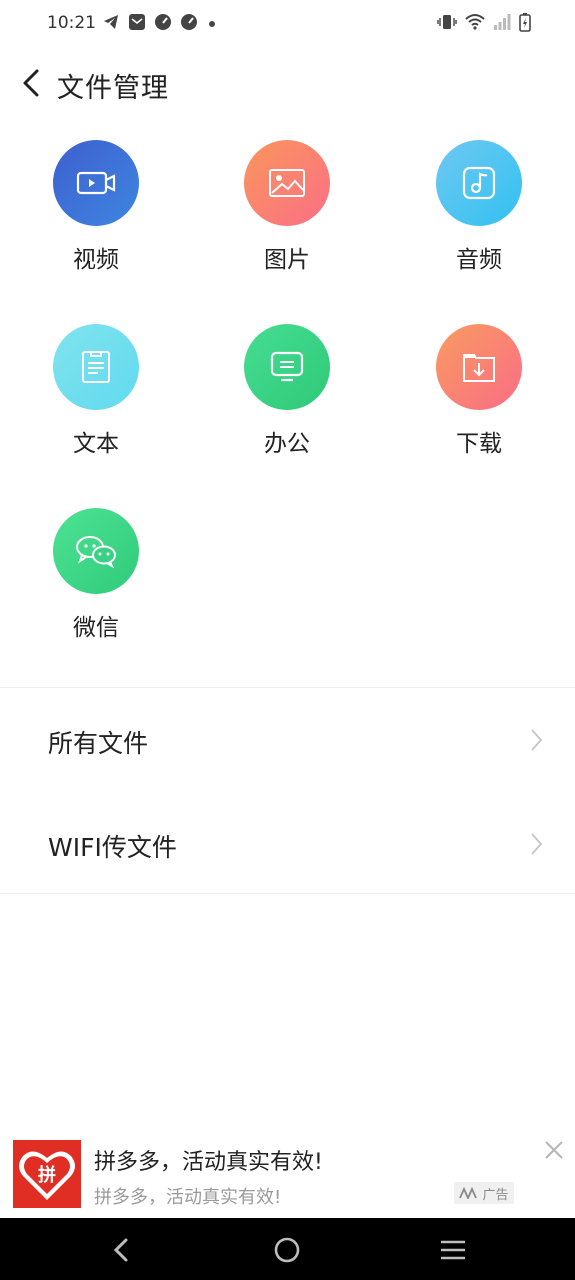  I want to click on nav-menu-button, so click(453, 1250).